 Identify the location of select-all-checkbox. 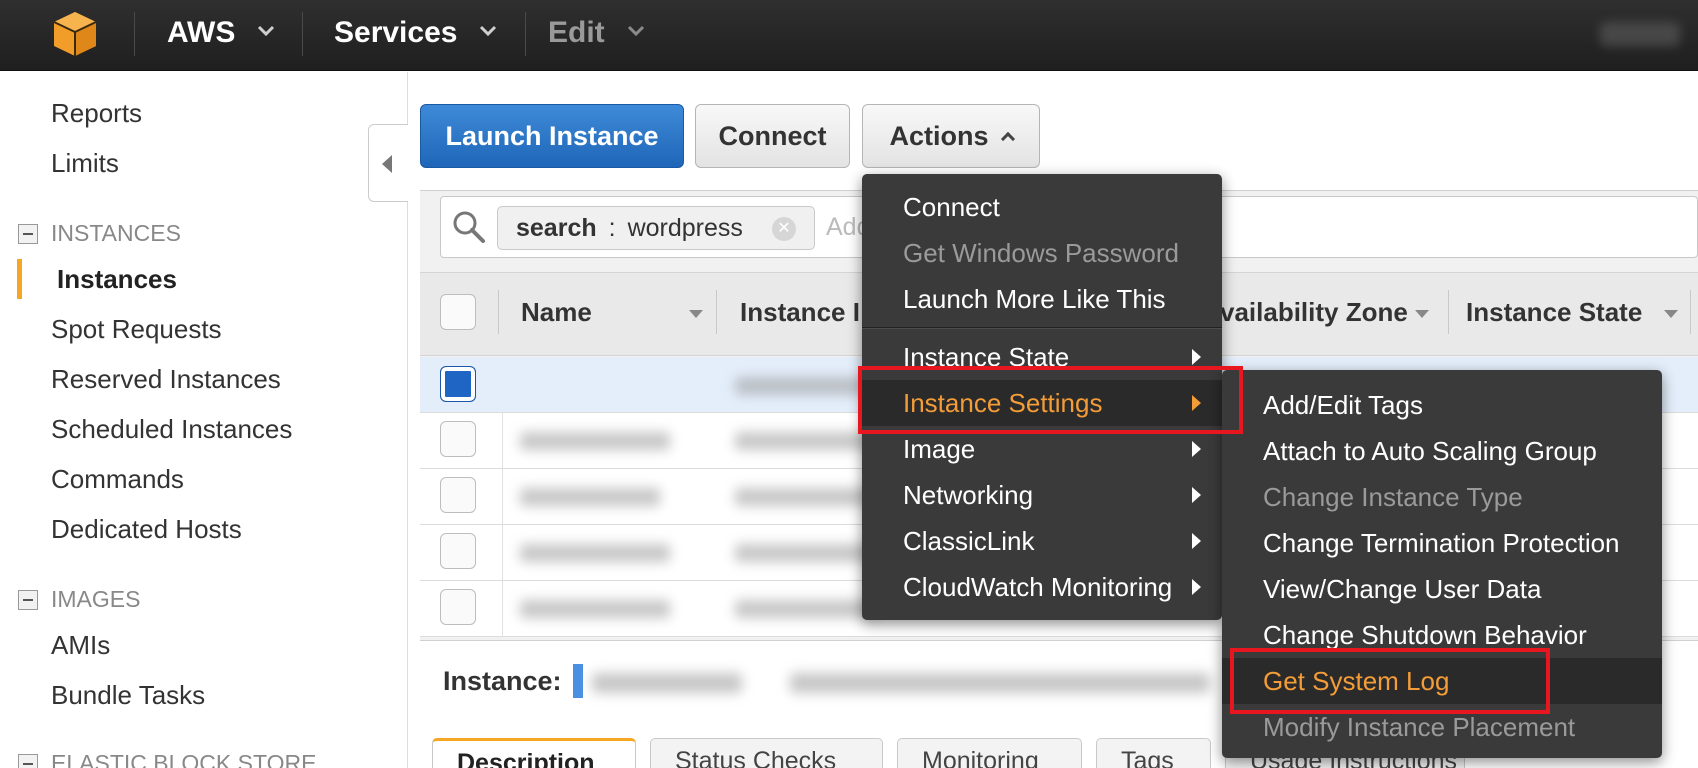
(458, 312).